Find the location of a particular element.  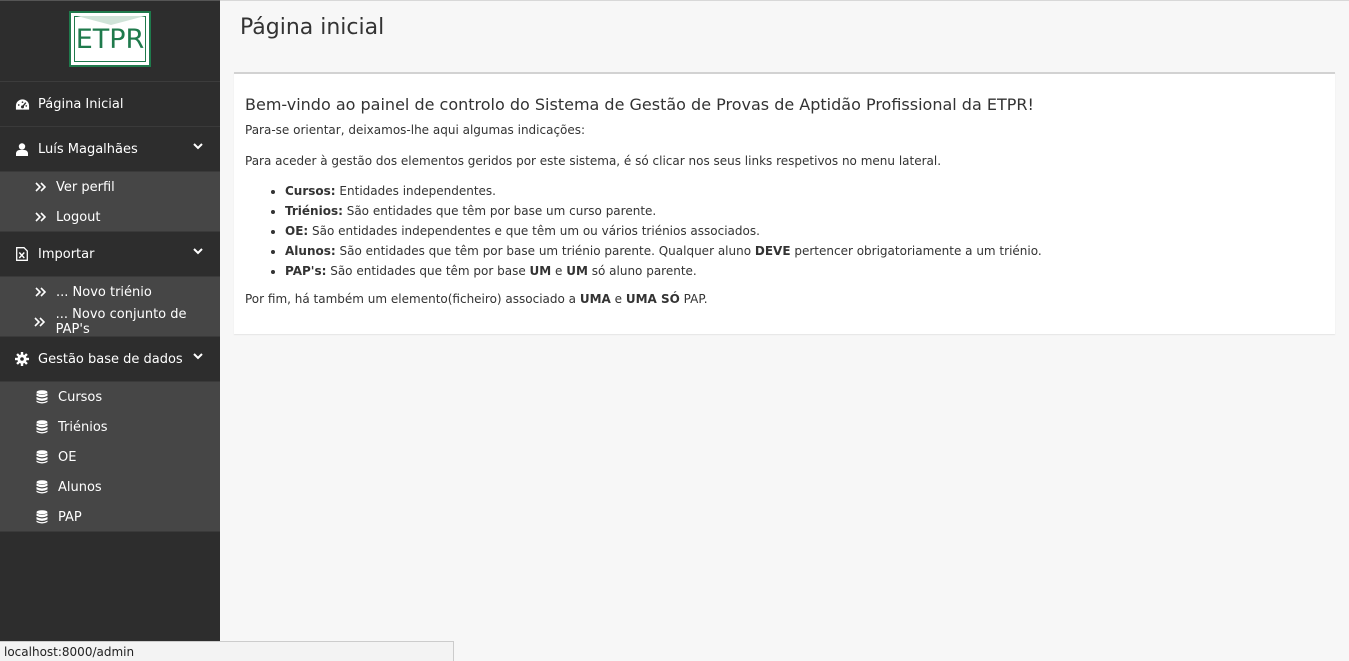

footer-text-part: PAP. is located at coordinates (693, 299).